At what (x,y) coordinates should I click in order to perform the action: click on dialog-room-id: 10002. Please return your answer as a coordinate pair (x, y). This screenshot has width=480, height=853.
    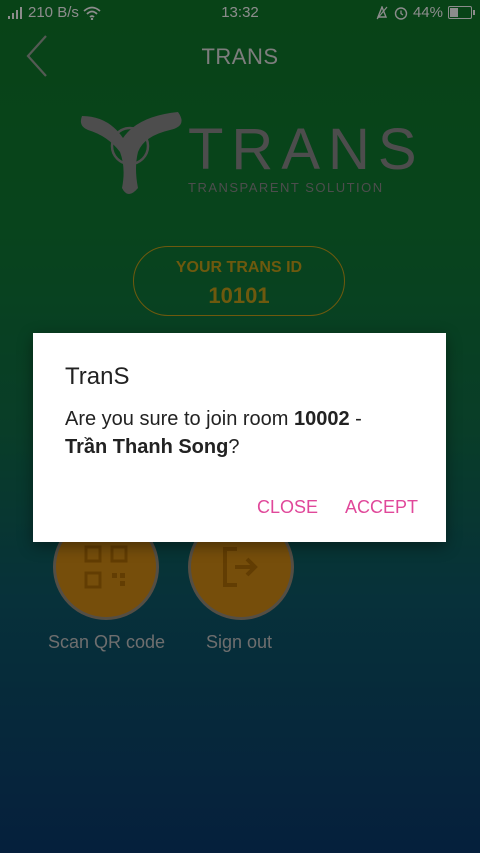
    Looking at the image, I should click on (322, 419).